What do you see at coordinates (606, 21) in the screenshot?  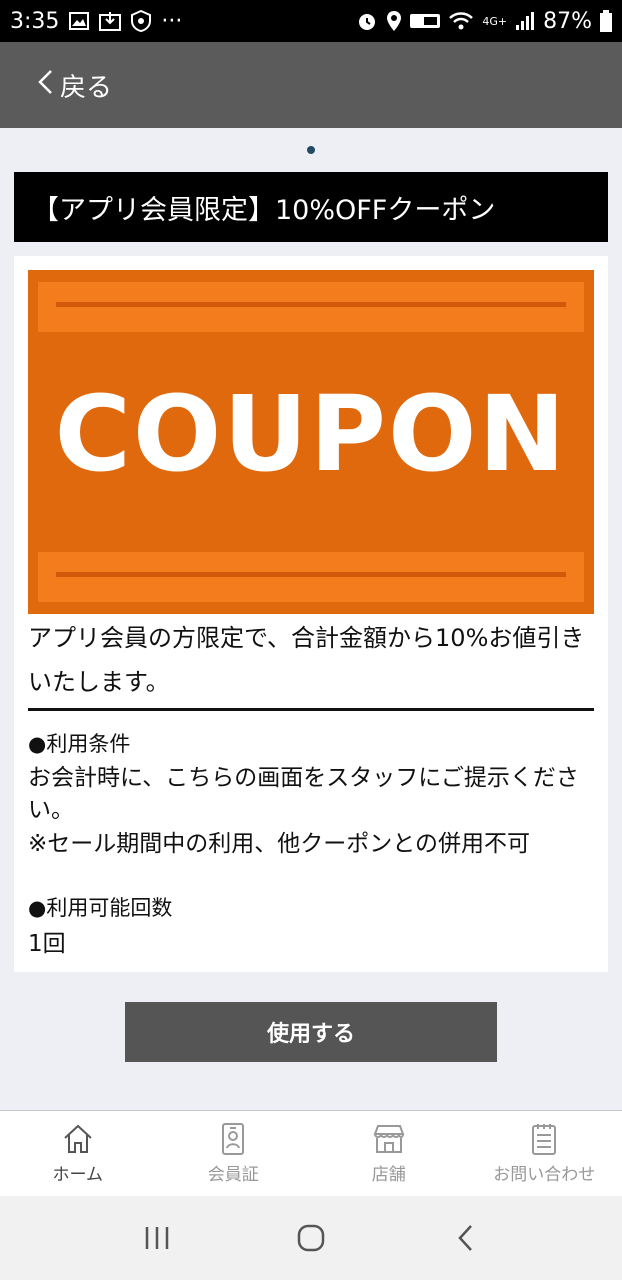 I see `battery-icon` at bounding box center [606, 21].